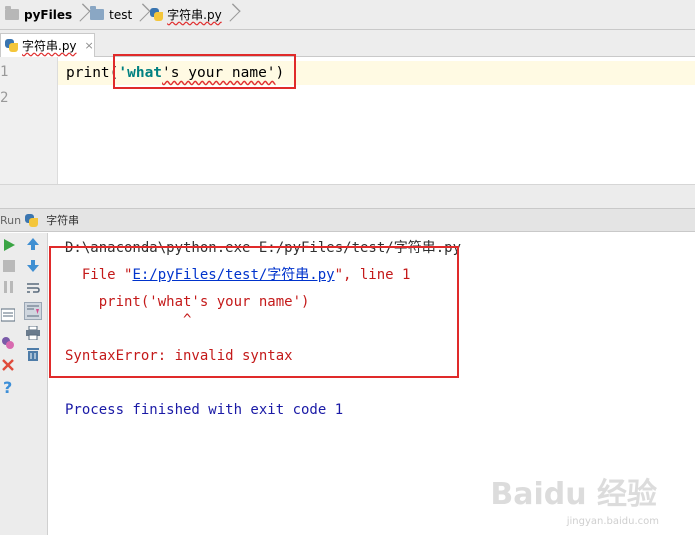  I want to click on trash-icon, so click(33, 354).